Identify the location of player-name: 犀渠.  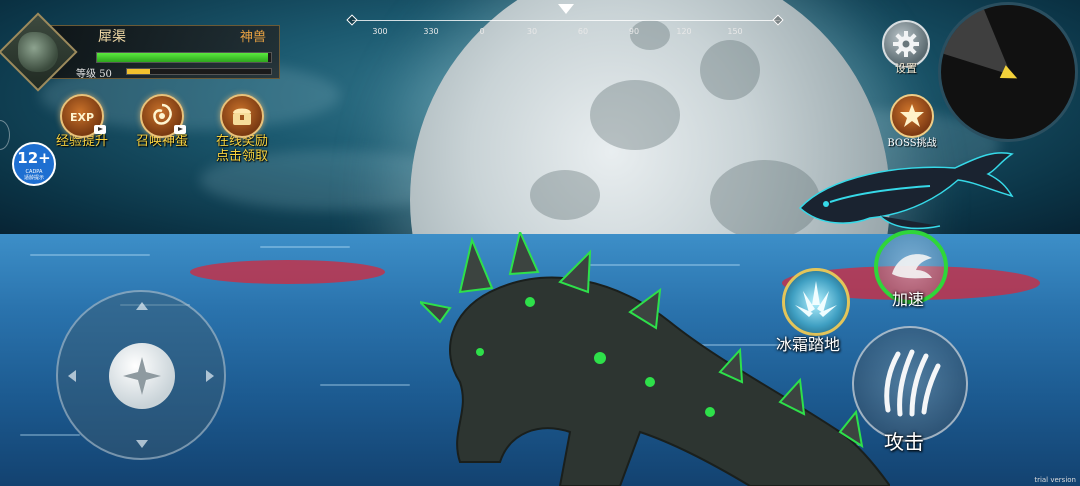
(112, 37).